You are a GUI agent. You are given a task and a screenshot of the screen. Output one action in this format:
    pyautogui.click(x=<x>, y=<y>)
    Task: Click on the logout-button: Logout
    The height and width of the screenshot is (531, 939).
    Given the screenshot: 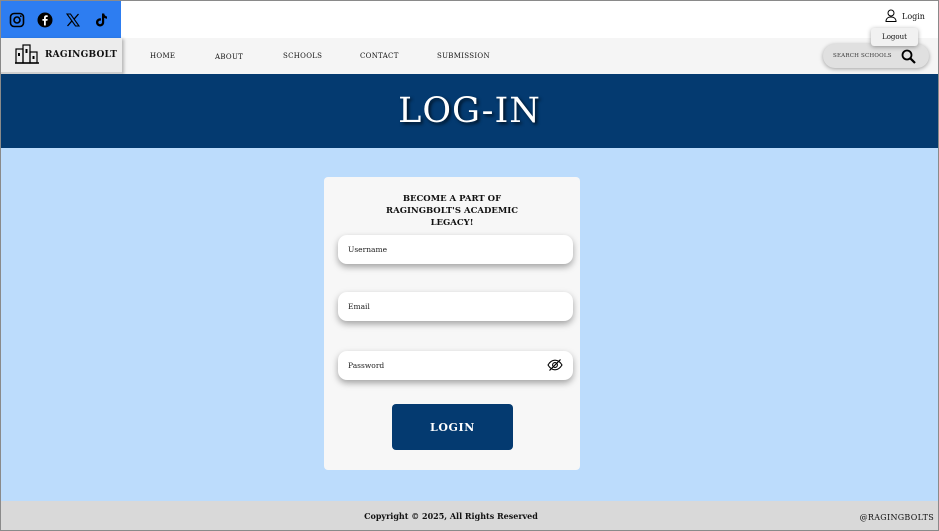 What is the action you would take?
    pyautogui.click(x=894, y=37)
    